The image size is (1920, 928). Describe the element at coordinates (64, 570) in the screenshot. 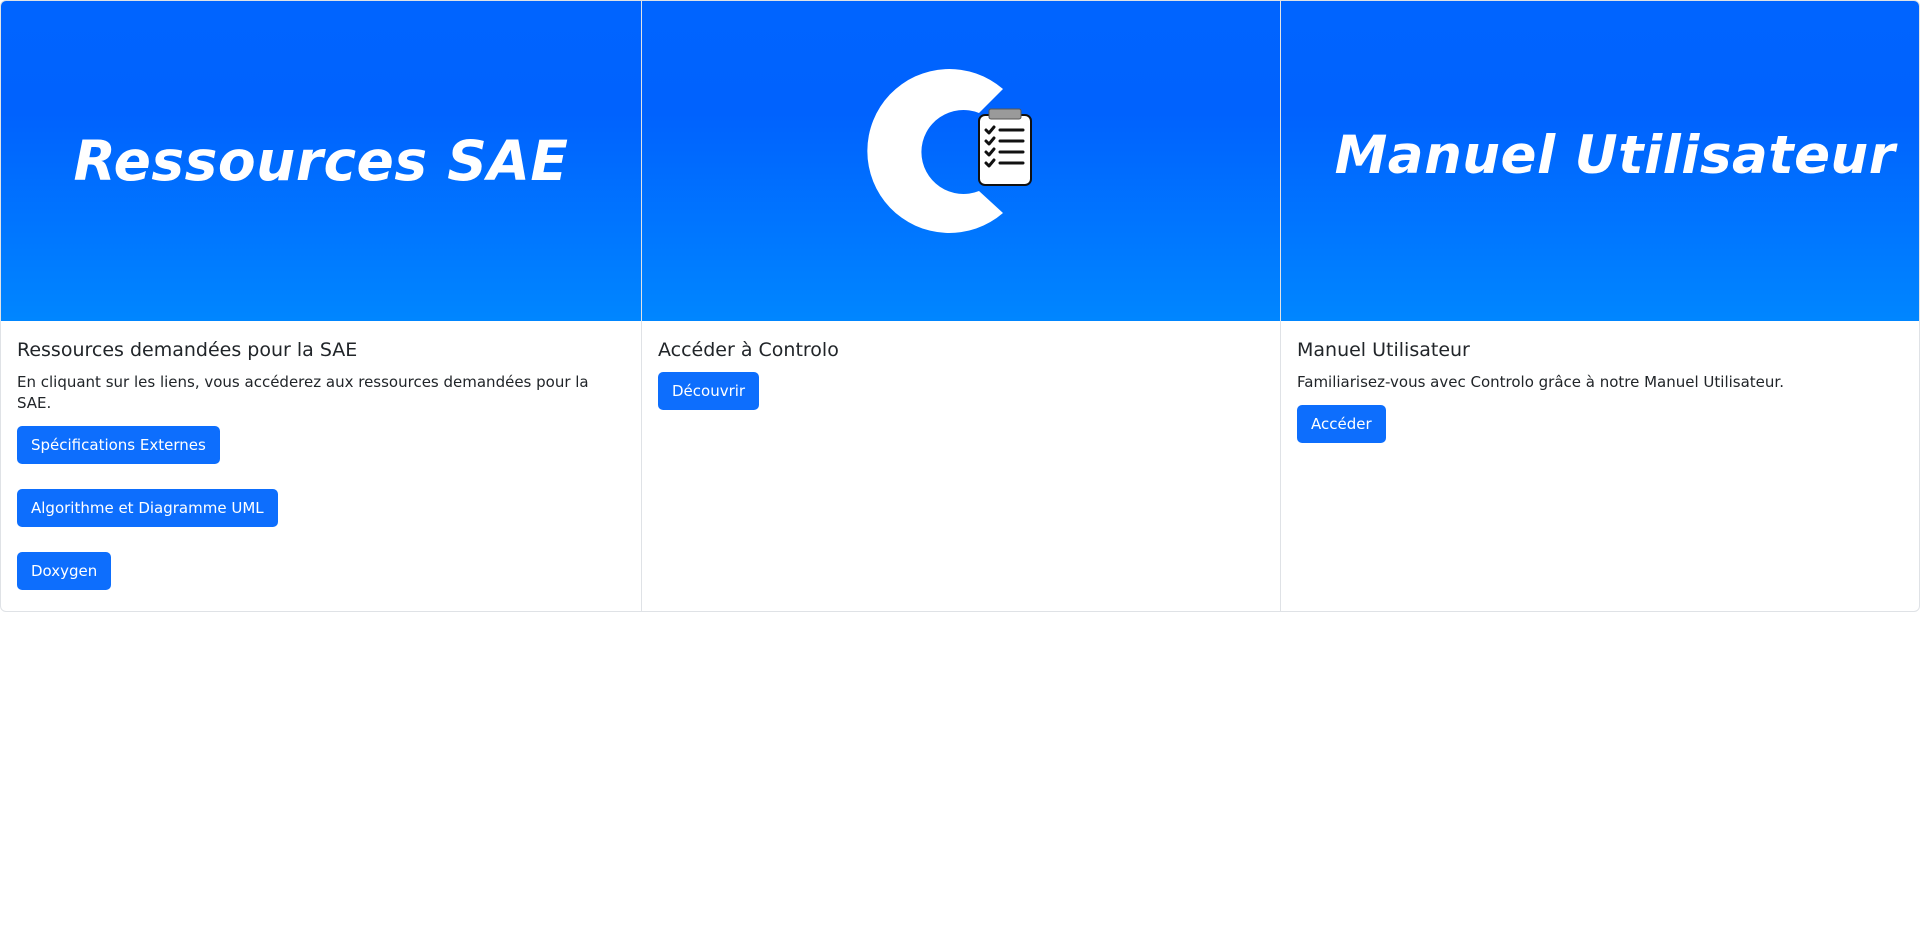

I see `doxygen-button: Doxygen` at that location.